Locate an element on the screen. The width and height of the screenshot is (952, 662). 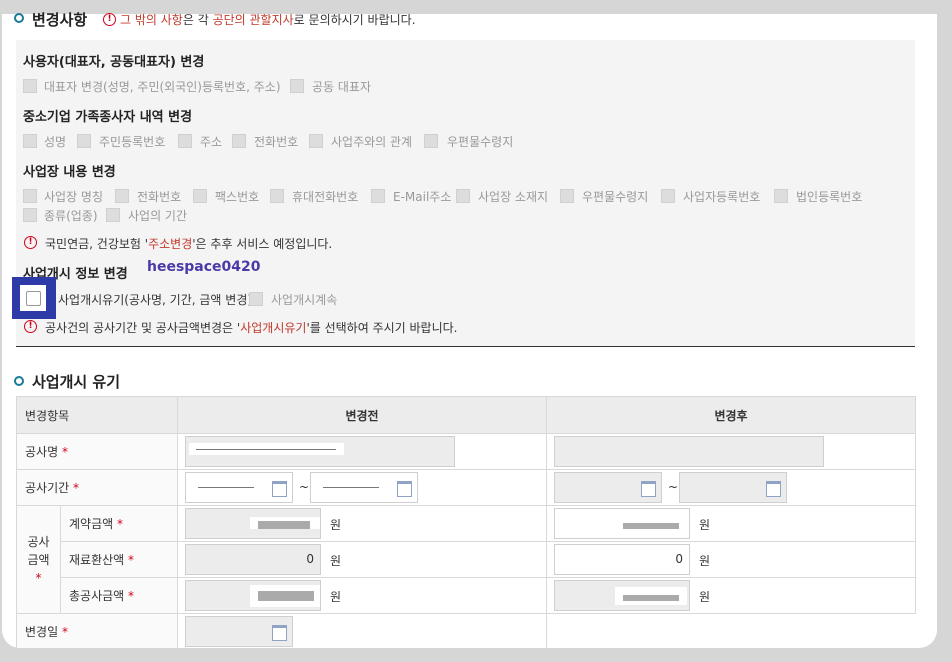
checkbox-label: 사업자등록번호 is located at coordinates (722, 197).